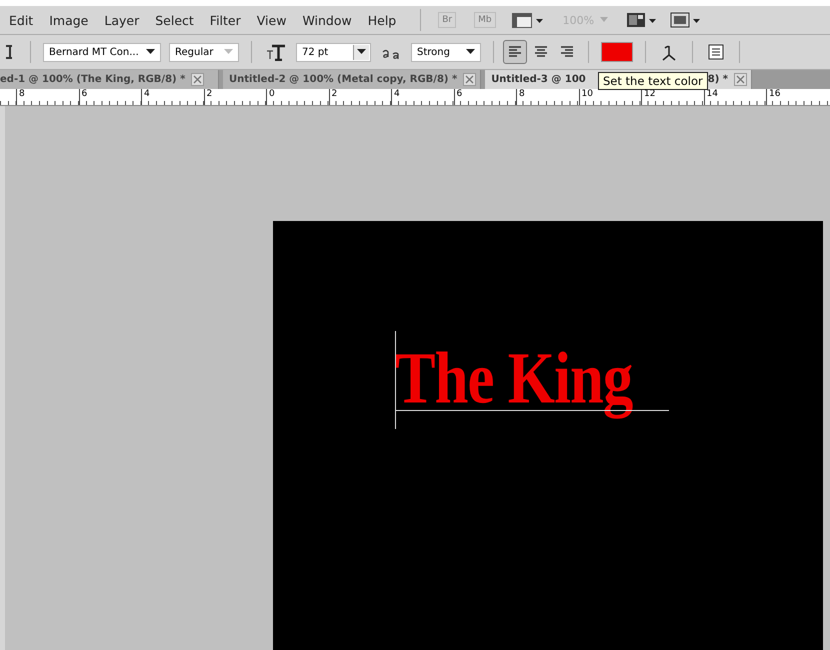 The image size is (830, 650). Describe the element at coordinates (225, 20) in the screenshot. I see `menu-item: Filter` at that location.